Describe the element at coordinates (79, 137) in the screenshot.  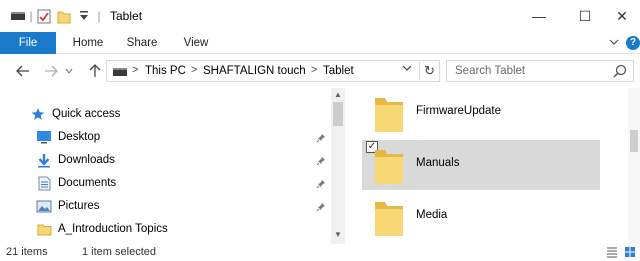
I see `nav-label: Desktop` at that location.